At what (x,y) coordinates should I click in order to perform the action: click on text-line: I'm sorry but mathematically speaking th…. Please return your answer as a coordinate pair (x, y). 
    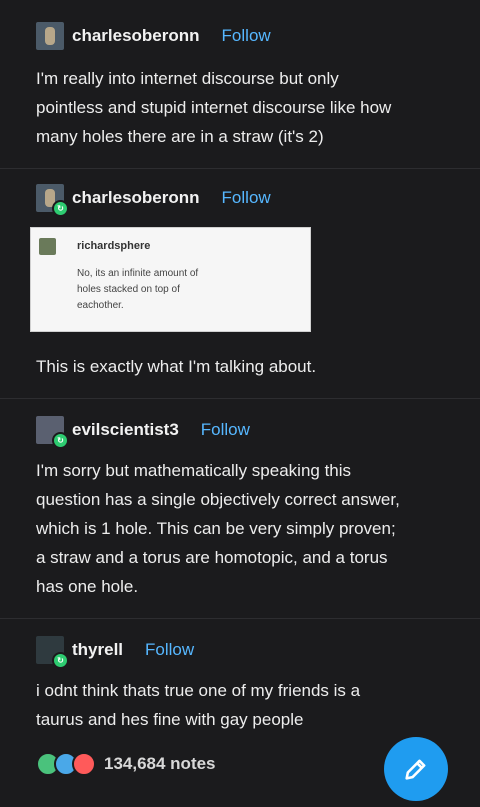
    Looking at the image, I should click on (194, 470).